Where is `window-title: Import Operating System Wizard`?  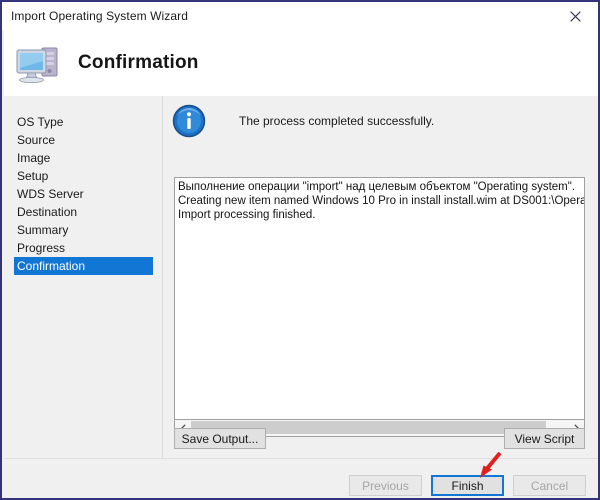
window-title: Import Operating System Wizard is located at coordinates (100, 16).